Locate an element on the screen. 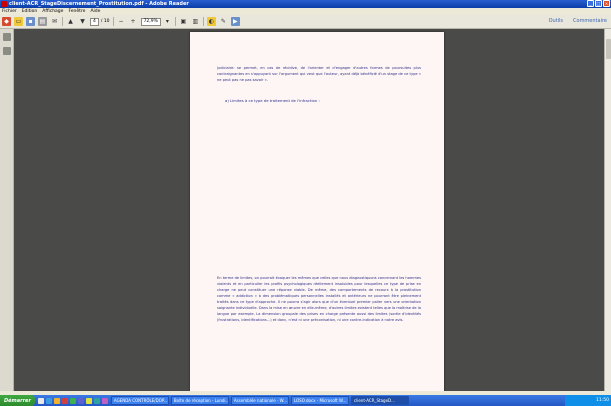 The image size is (611, 406). maximize-icon: □ is located at coordinates (598, 3).